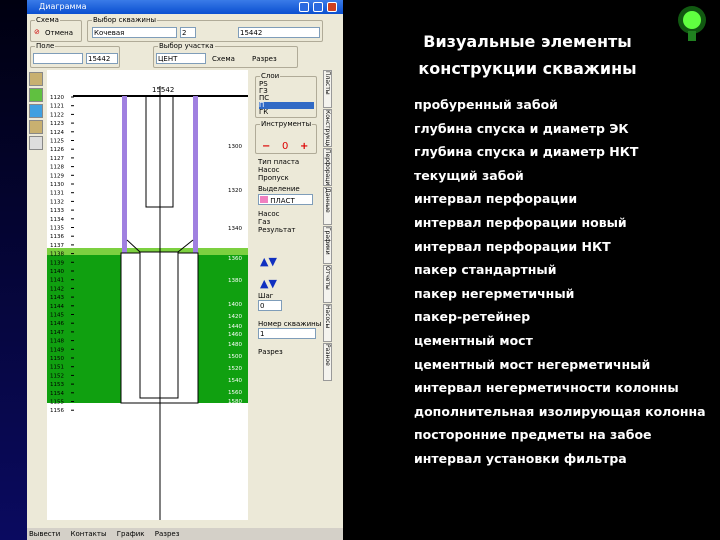 The image size is (720, 540). What do you see at coordinates (327, 206) in the screenshot?
I see `vertical-tab: Данные` at bounding box center [327, 206].